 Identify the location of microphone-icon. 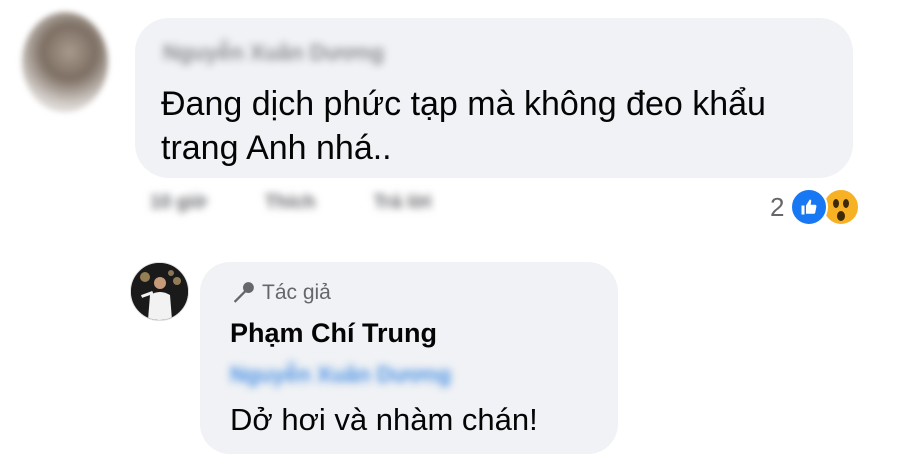
(243, 292).